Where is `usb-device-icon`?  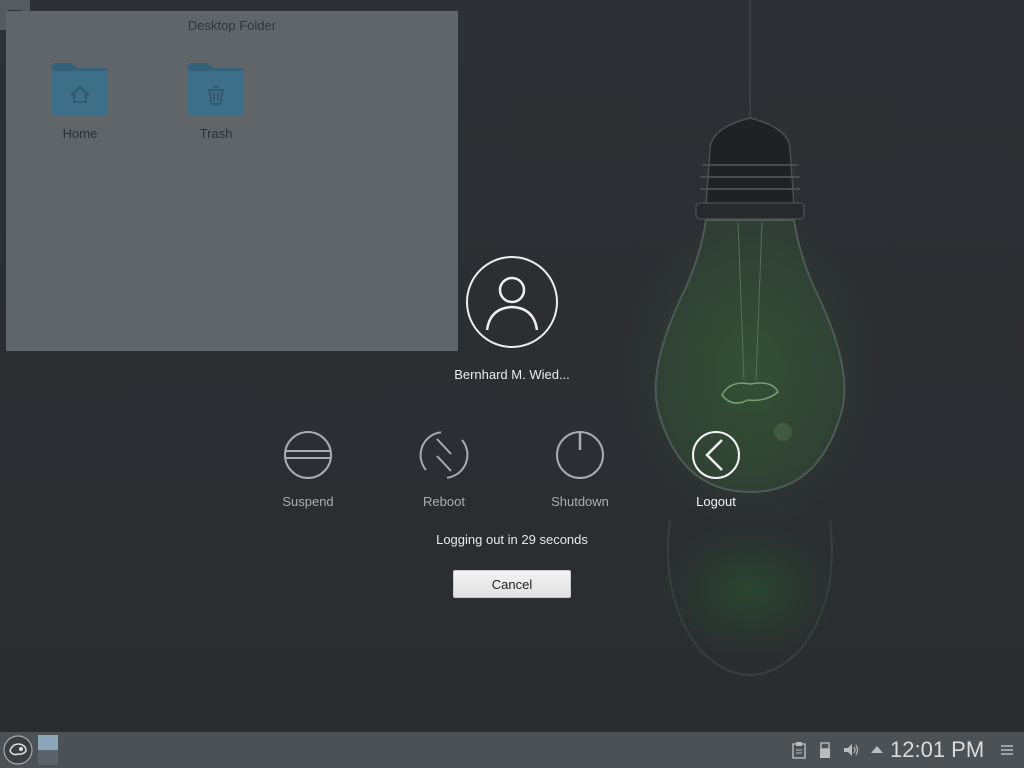 usb-device-icon is located at coordinates (825, 750).